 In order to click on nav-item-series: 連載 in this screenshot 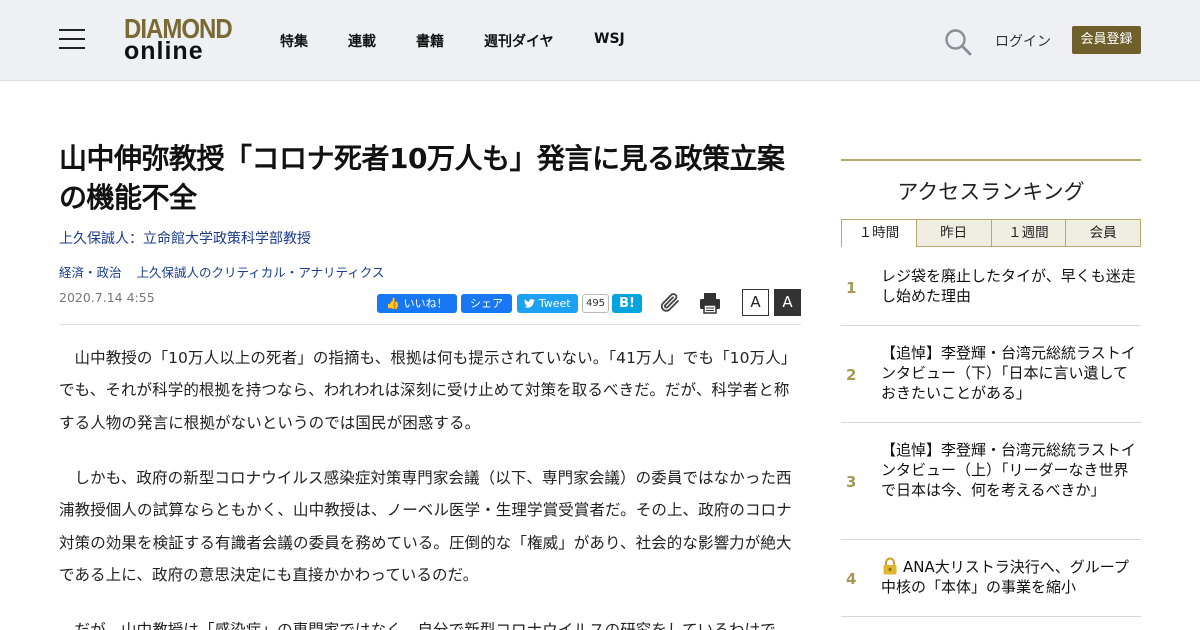, I will do `click(362, 41)`.